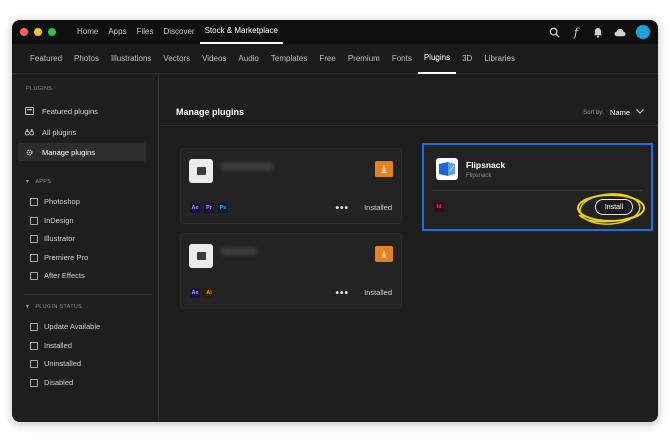 This screenshot has height=443, width=670. Describe the element at coordinates (65, 326) in the screenshot. I see `filter-update-available: Update Available` at that location.